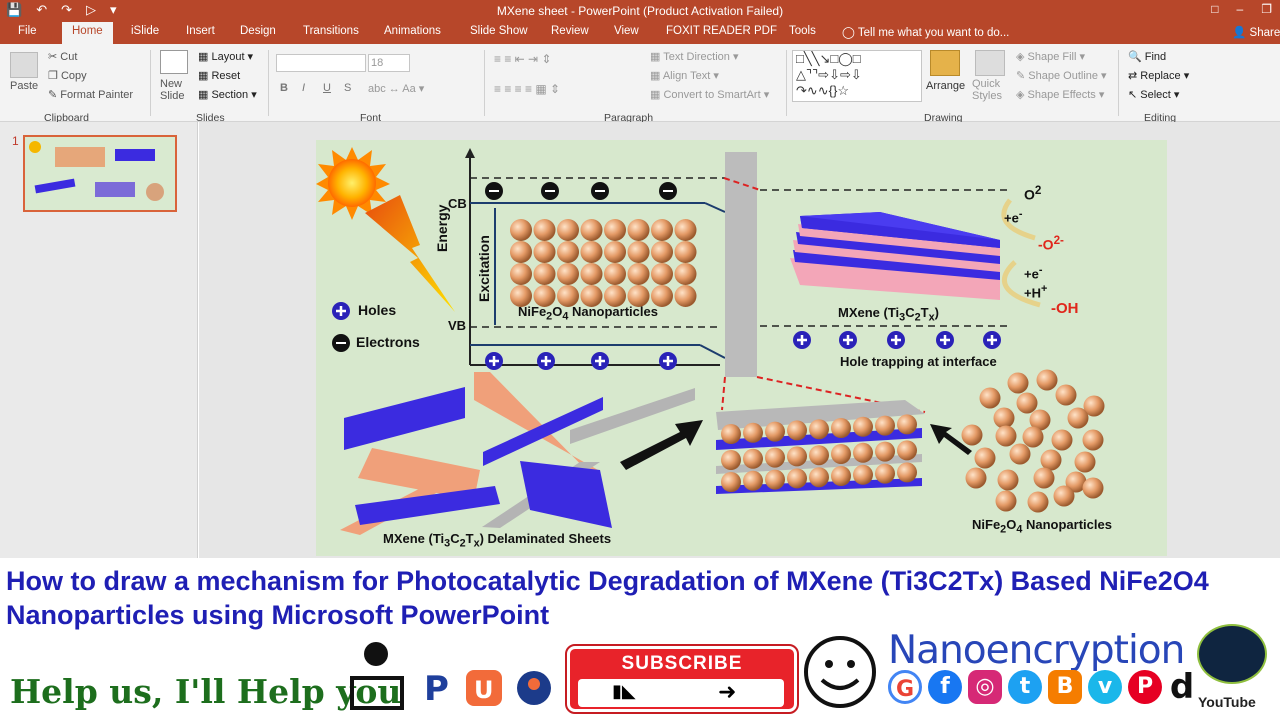 This screenshot has width=1280, height=720. I want to click on hand-coin-icon, so click(376, 654).